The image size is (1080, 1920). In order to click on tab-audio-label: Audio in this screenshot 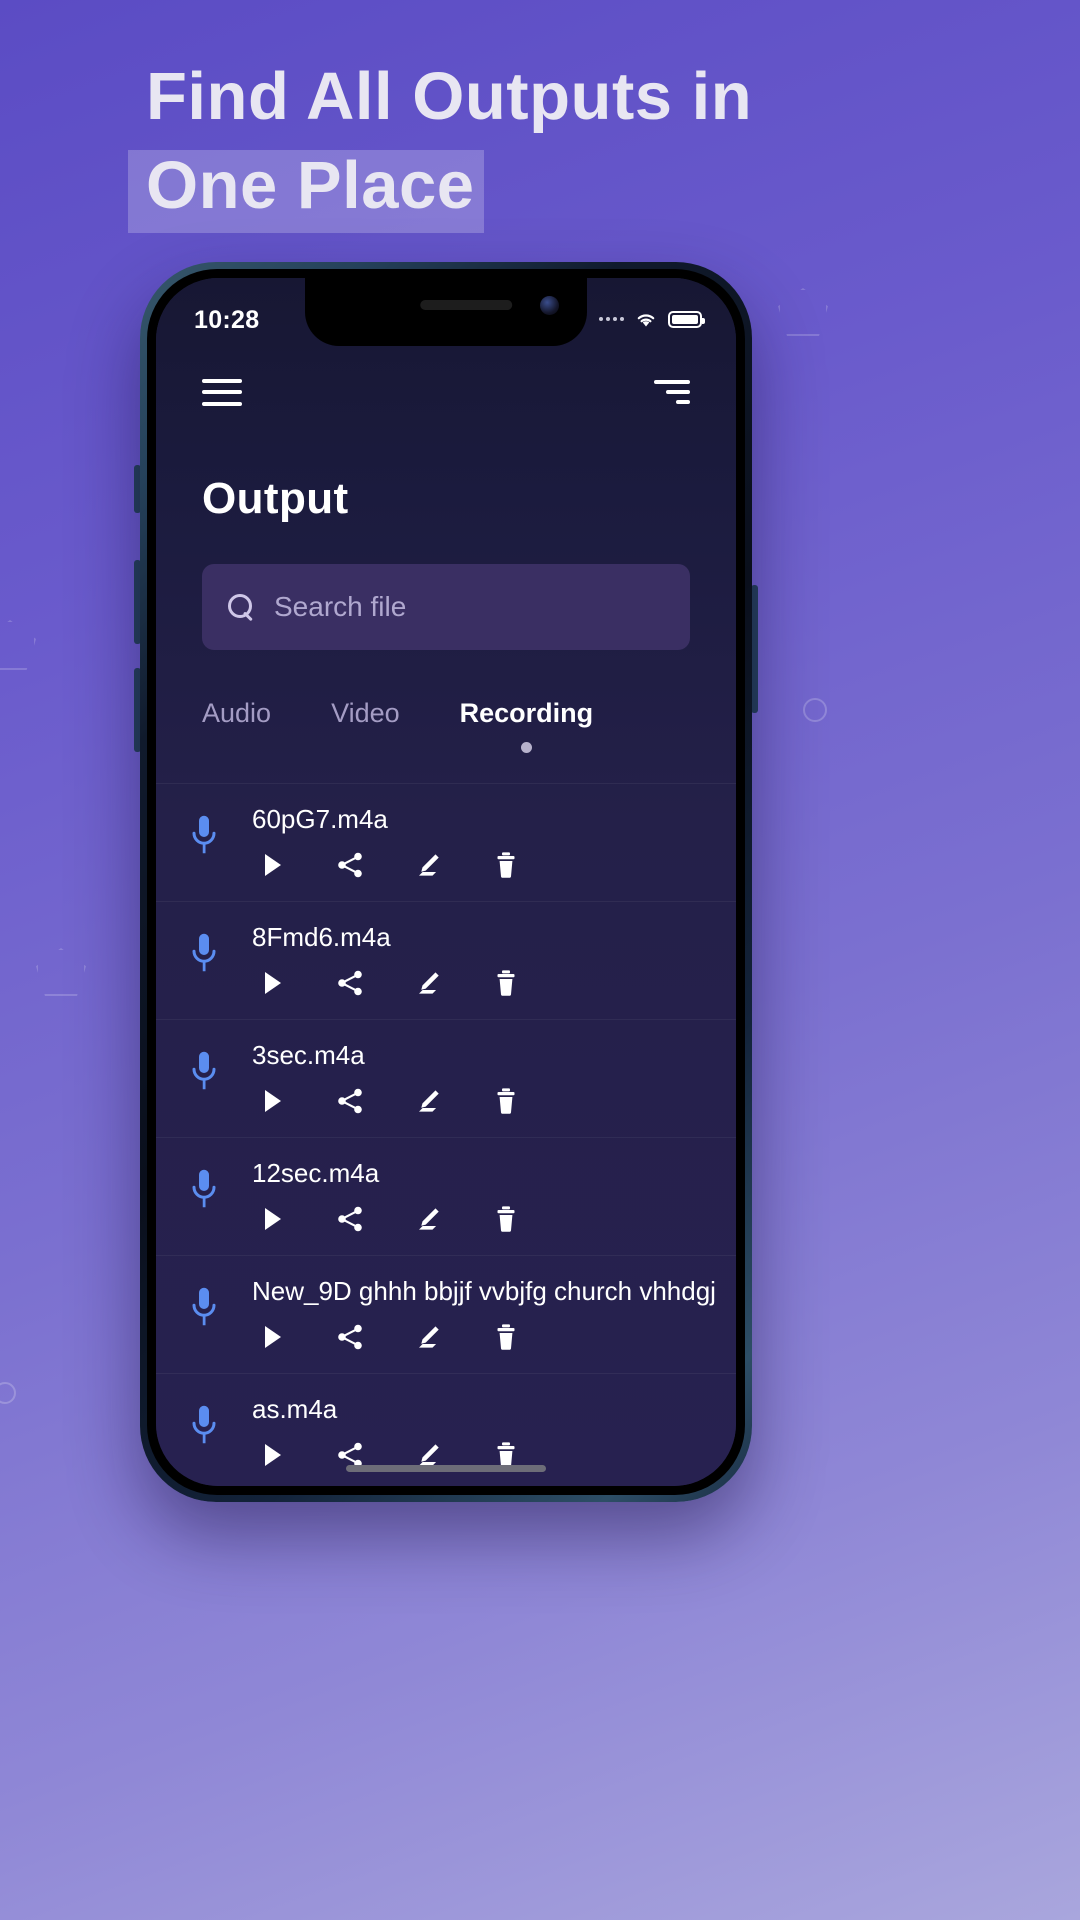, I will do `click(237, 713)`.